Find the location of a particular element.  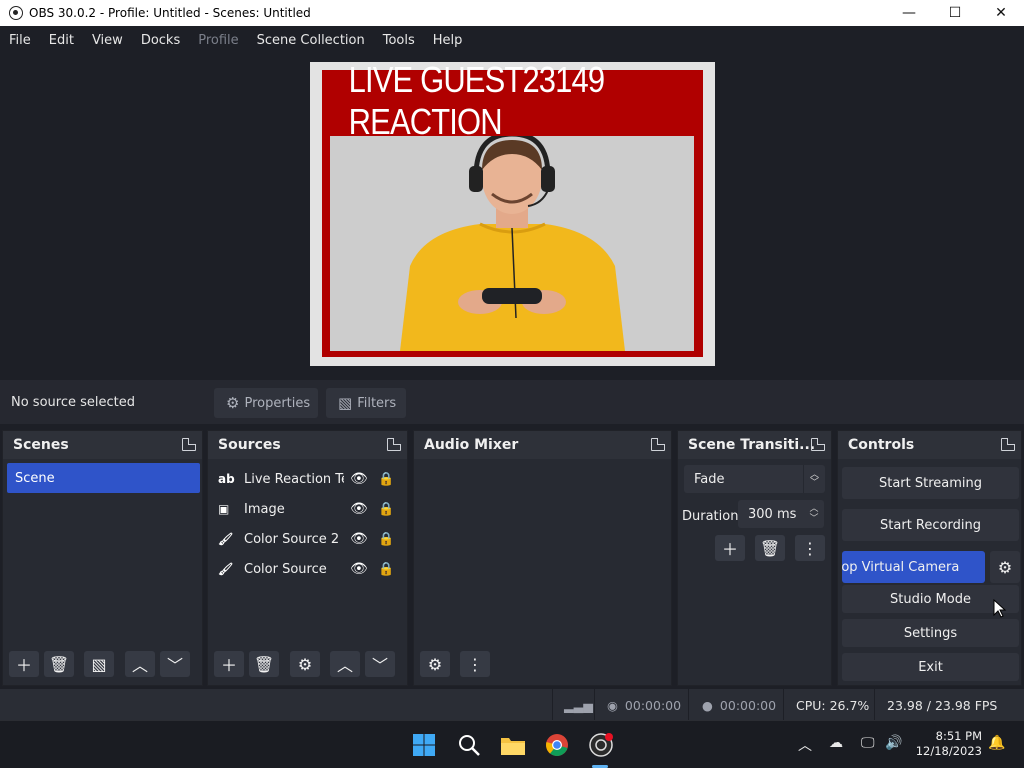

kebab-menu-icon: ⋮ is located at coordinates (810, 548).